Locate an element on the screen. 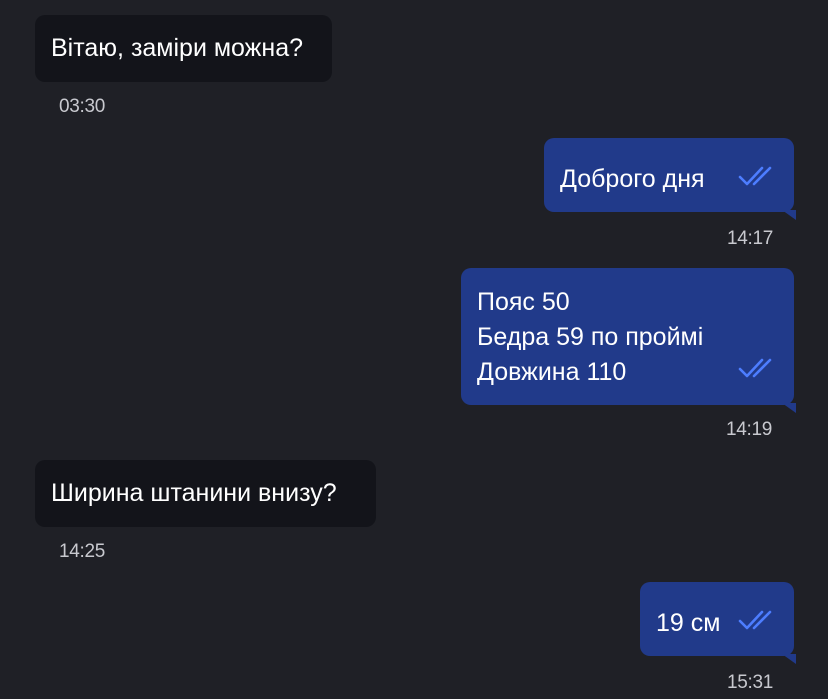  message-timestamp: 15:31 is located at coordinates (750, 682).